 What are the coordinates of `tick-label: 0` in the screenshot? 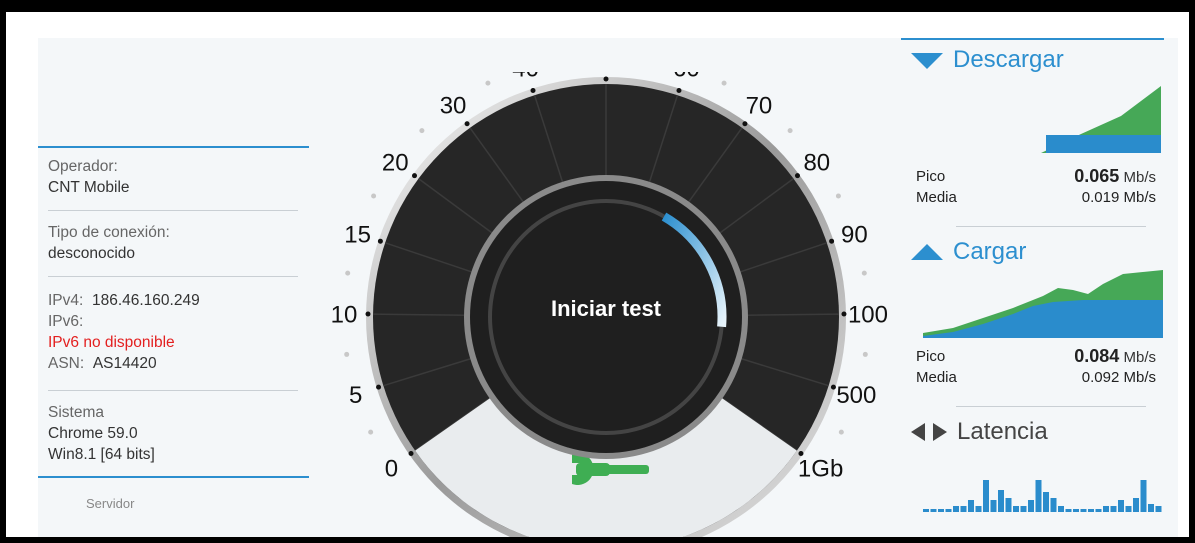 It's located at (391, 468).